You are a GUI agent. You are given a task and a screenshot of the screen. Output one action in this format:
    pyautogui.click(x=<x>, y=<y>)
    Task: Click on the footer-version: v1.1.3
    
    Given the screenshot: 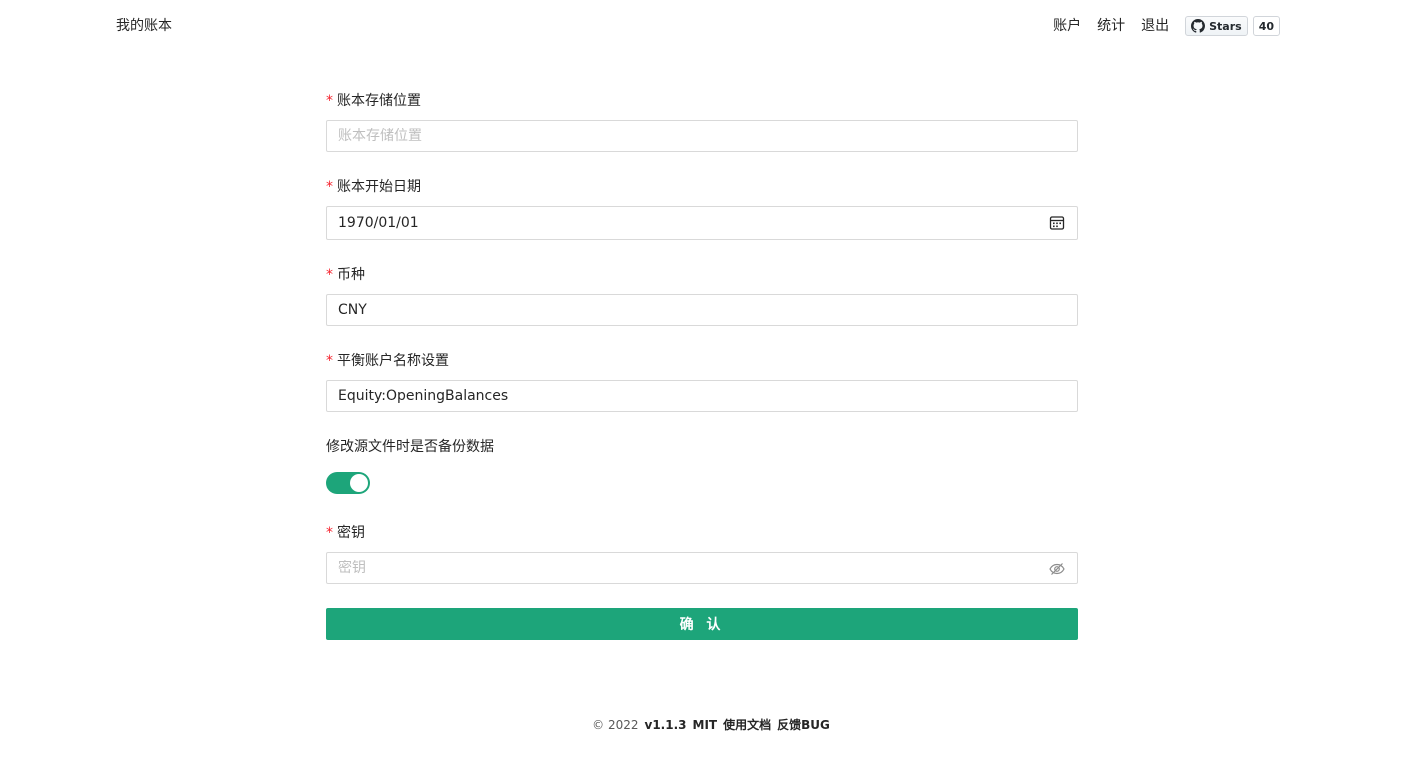 What is the action you would take?
    pyautogui.click(x=665, y=725)
    